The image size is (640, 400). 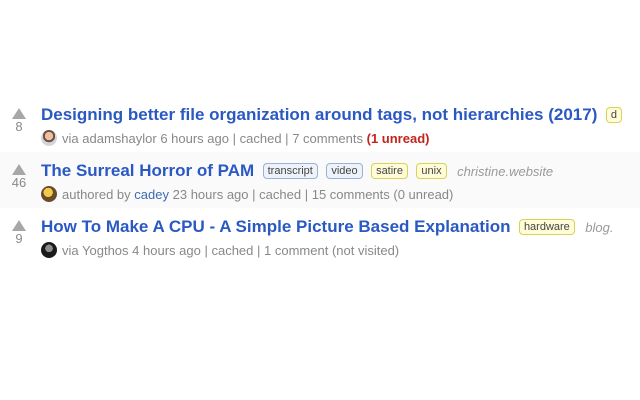 What do you see at coordinates (505, 171) in the screenshot?
I see `story-domain: christine.website` at bounding box center [505, 171].